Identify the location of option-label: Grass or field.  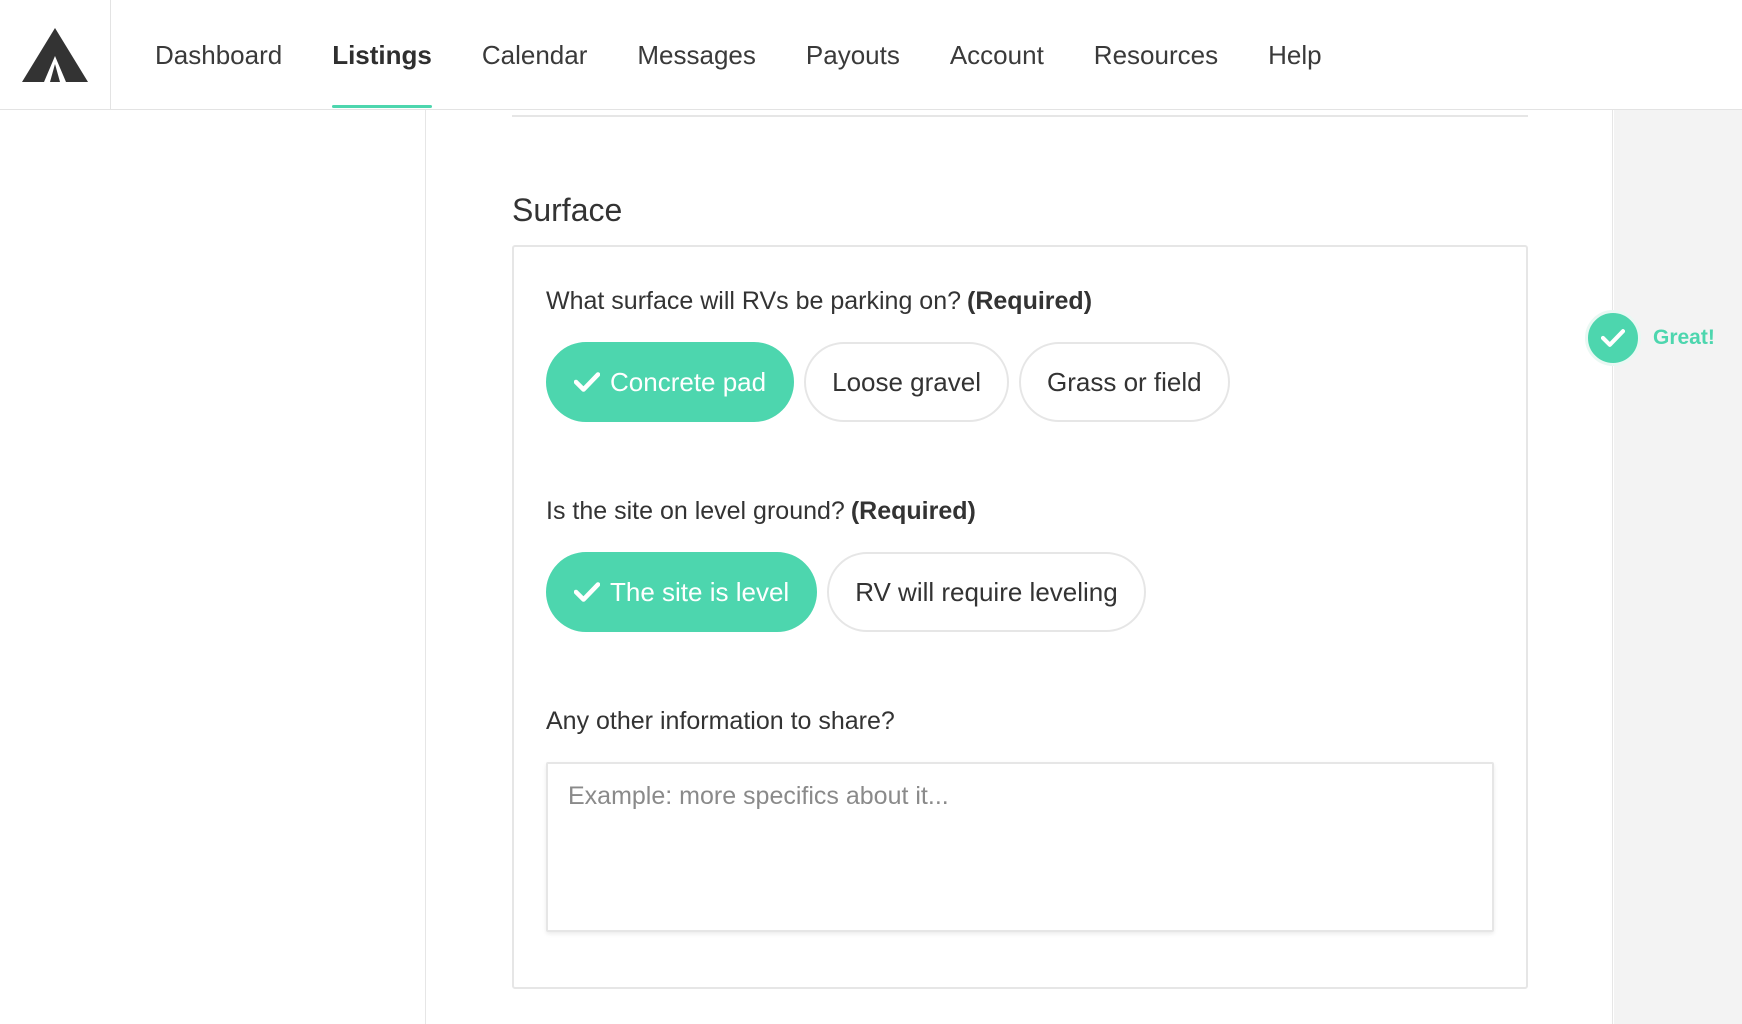
(1124, 381).